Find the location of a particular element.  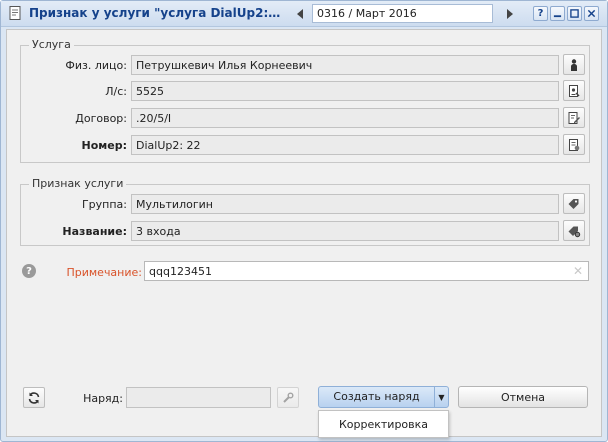

note-label: Примечание: is located at coordinates (104, 272).